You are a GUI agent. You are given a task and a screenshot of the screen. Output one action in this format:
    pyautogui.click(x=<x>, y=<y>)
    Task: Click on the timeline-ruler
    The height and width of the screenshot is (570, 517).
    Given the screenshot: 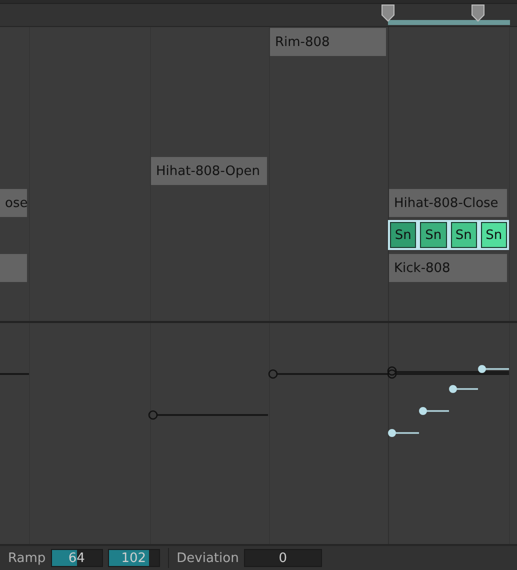 What is the action you would take?
    pyautogui.click(x=258, y=15)
    